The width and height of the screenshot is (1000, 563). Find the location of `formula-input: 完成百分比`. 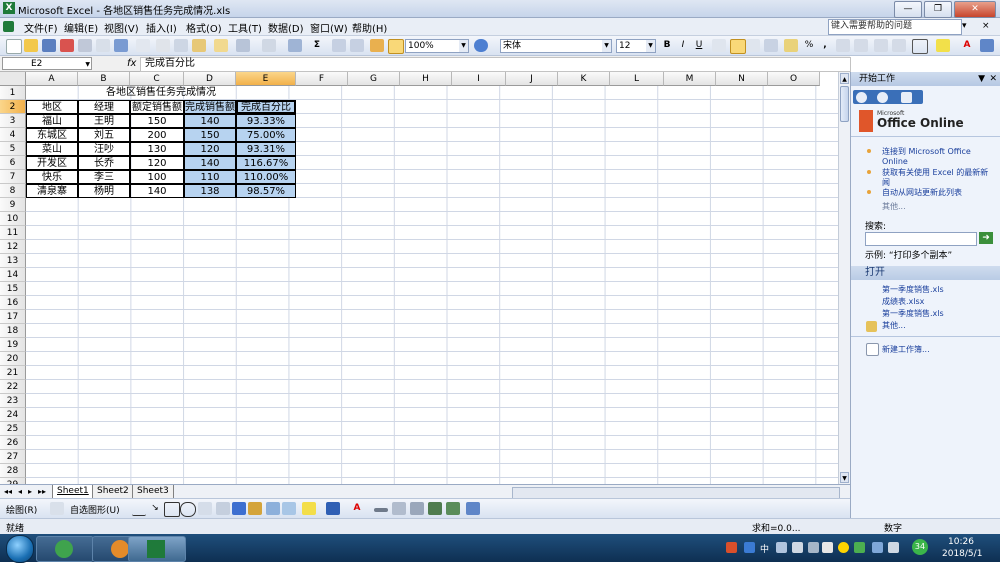

formula-input: 完成百分比 is located at coordinates (495, 64).